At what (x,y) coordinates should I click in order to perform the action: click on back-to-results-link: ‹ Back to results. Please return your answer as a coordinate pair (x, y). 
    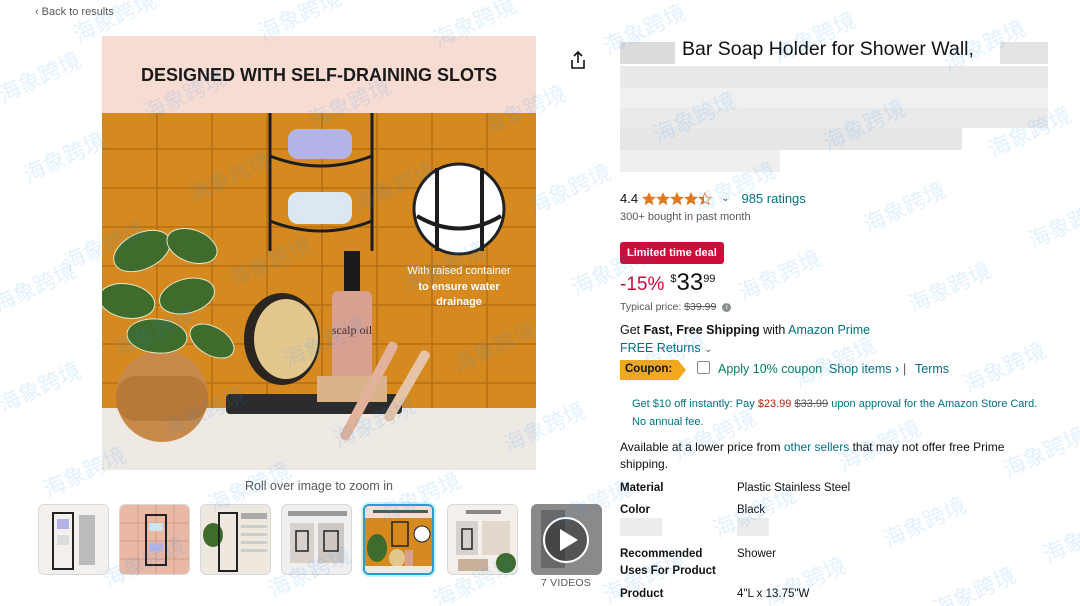
    Looking at the image, I should click on (74, 12).